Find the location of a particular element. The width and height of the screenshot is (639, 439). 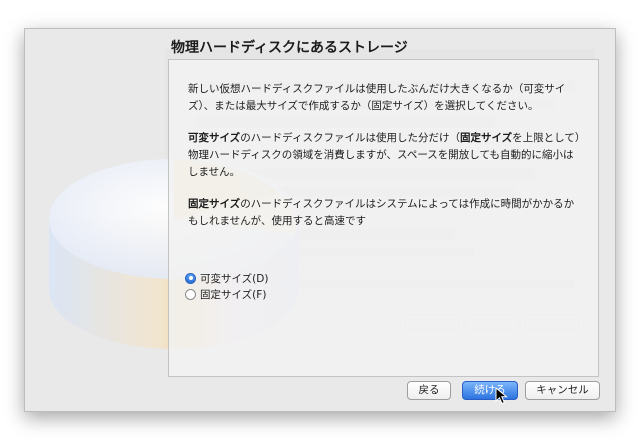

continue-button: 続ける is located at coordinates (490, 390).